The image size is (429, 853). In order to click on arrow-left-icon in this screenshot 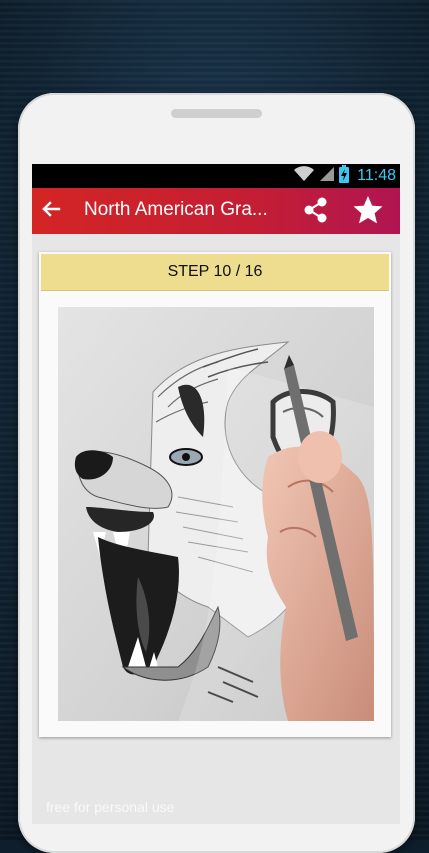, I will do `click(51, 211)`.